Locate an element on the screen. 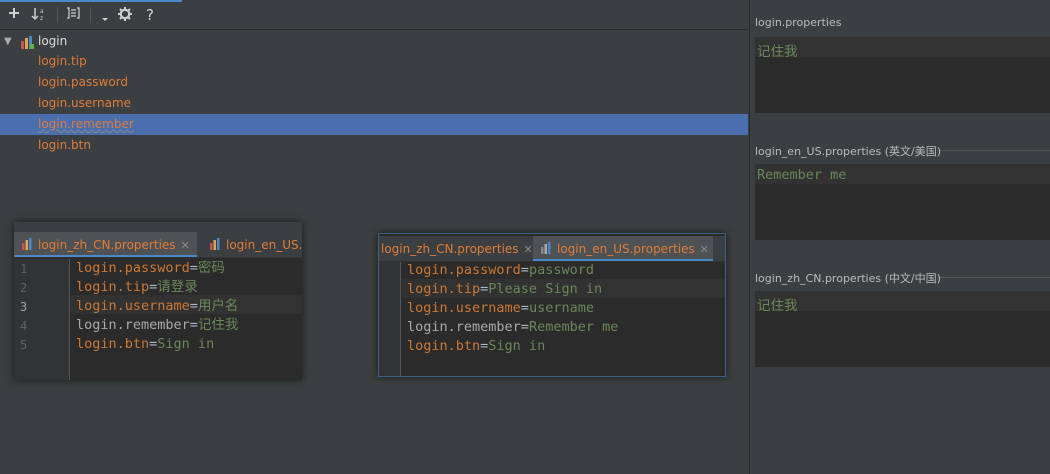 The image size is (1050, 474). code-line: login.username=username is located at coordinates (512, 308).